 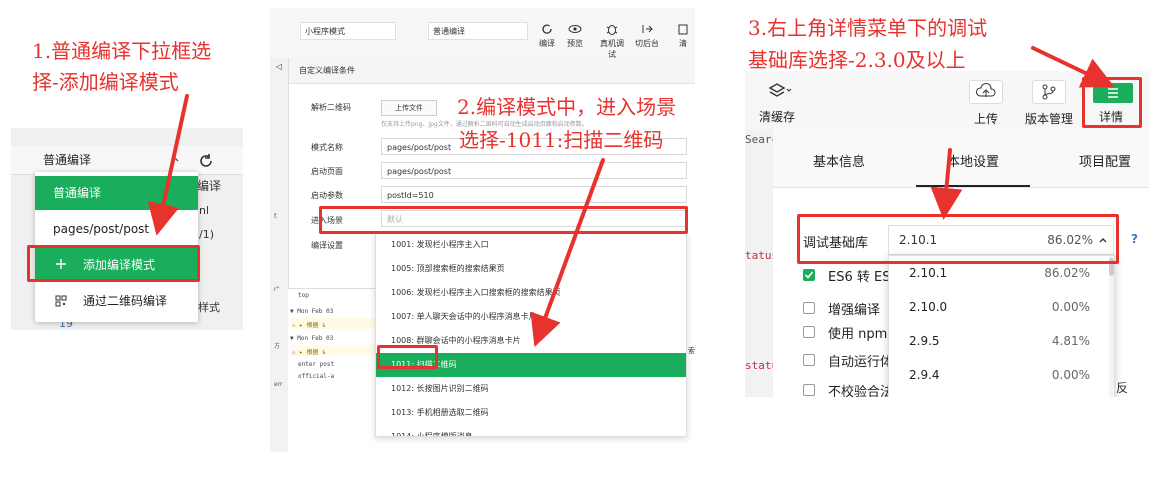 I want to click on arrow-step3b, so click(x=946, y=184).